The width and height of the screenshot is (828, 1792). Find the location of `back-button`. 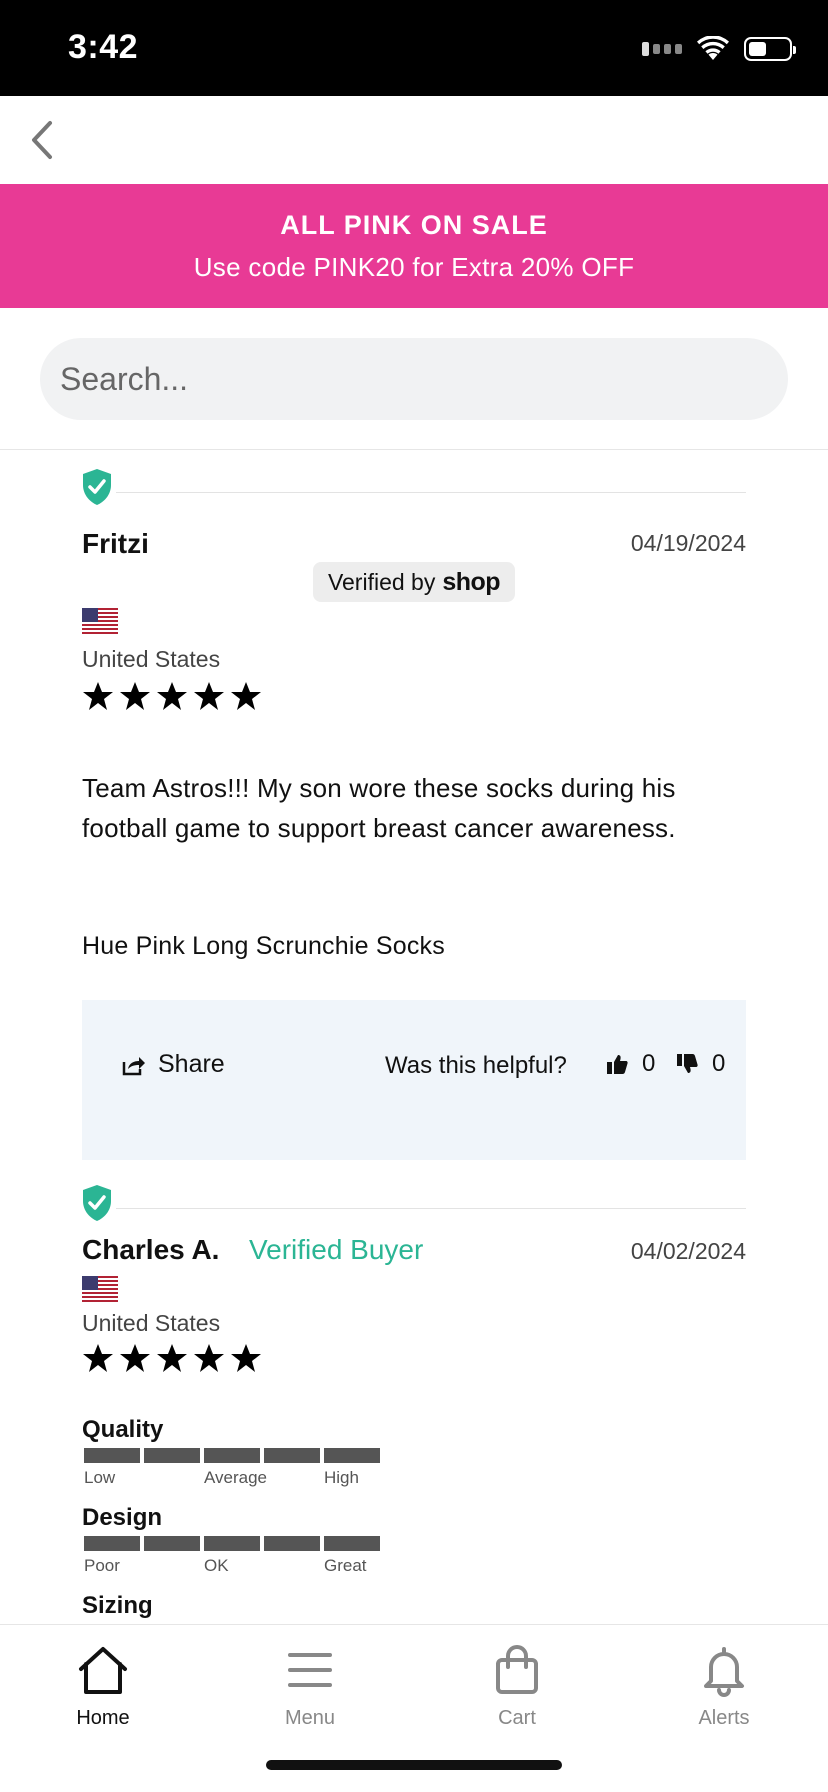

back-button is located at coordinates (42, 140).